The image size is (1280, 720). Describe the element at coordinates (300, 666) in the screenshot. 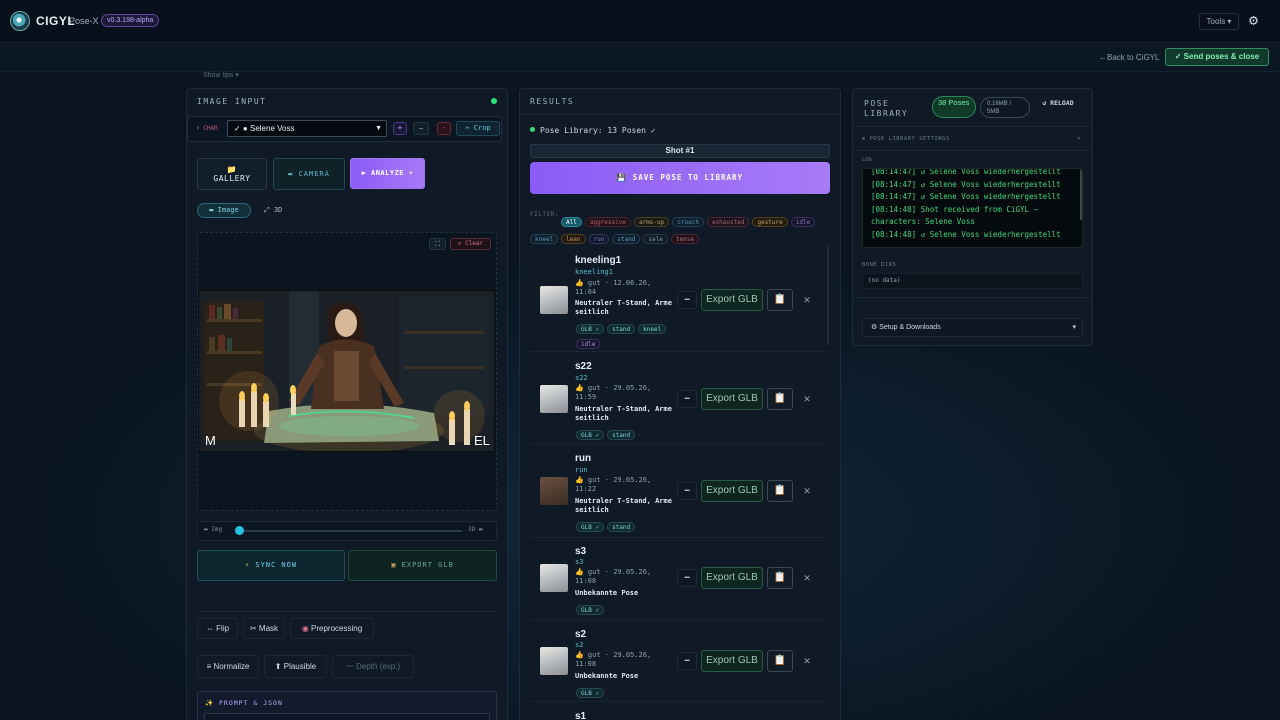

I see `plausible-label: Plausible` at that location.